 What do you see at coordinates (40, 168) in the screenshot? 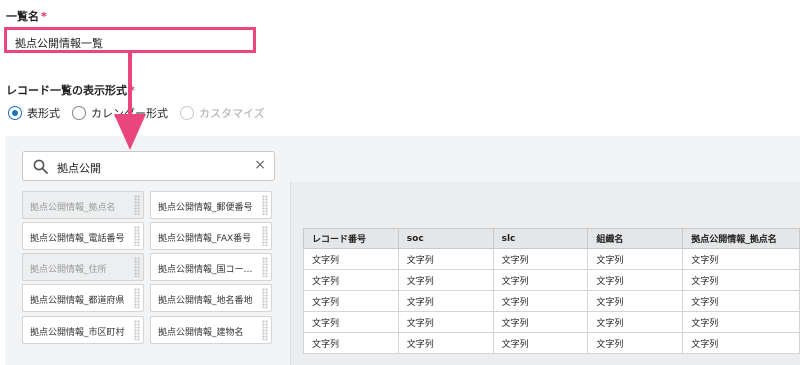
I see `search-icon` at bounding box center [40, 168].